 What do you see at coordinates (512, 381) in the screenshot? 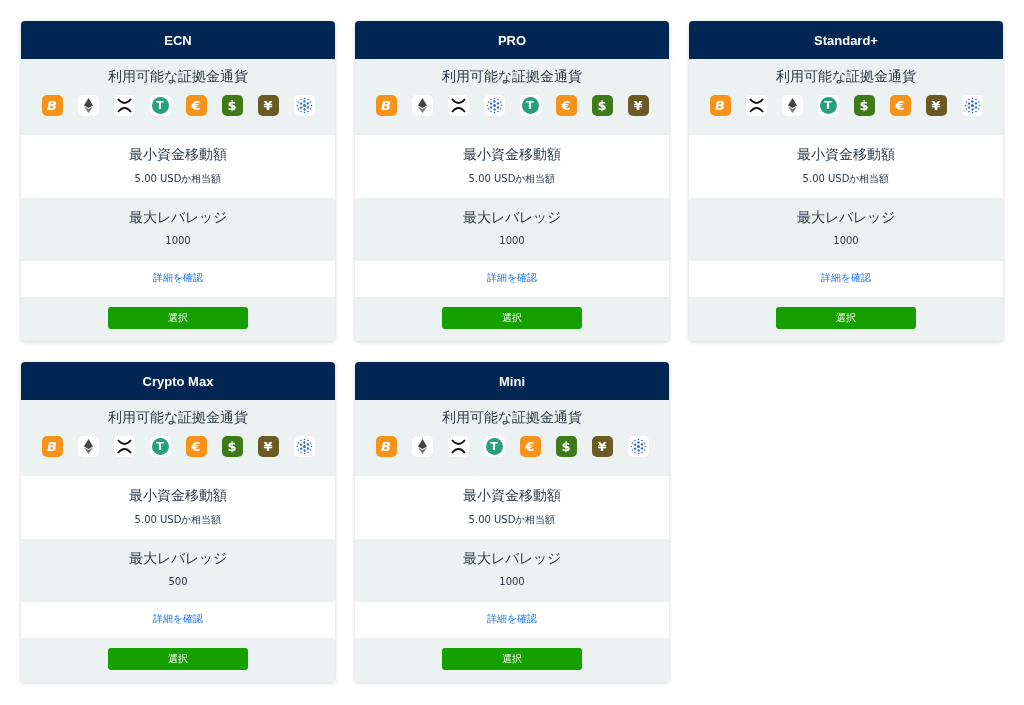
I see `card-title: Mini` at bounding box center [512, 381].